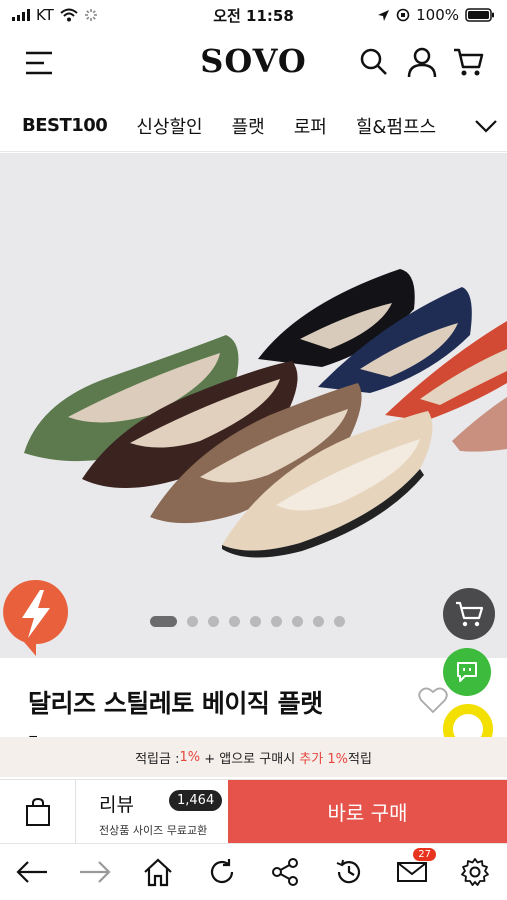 This screenshot has width=507, height=900. What do you see at coordinates (384, 15) in the screenshot?
I see `location-icon` at bounding box center [384, 15].